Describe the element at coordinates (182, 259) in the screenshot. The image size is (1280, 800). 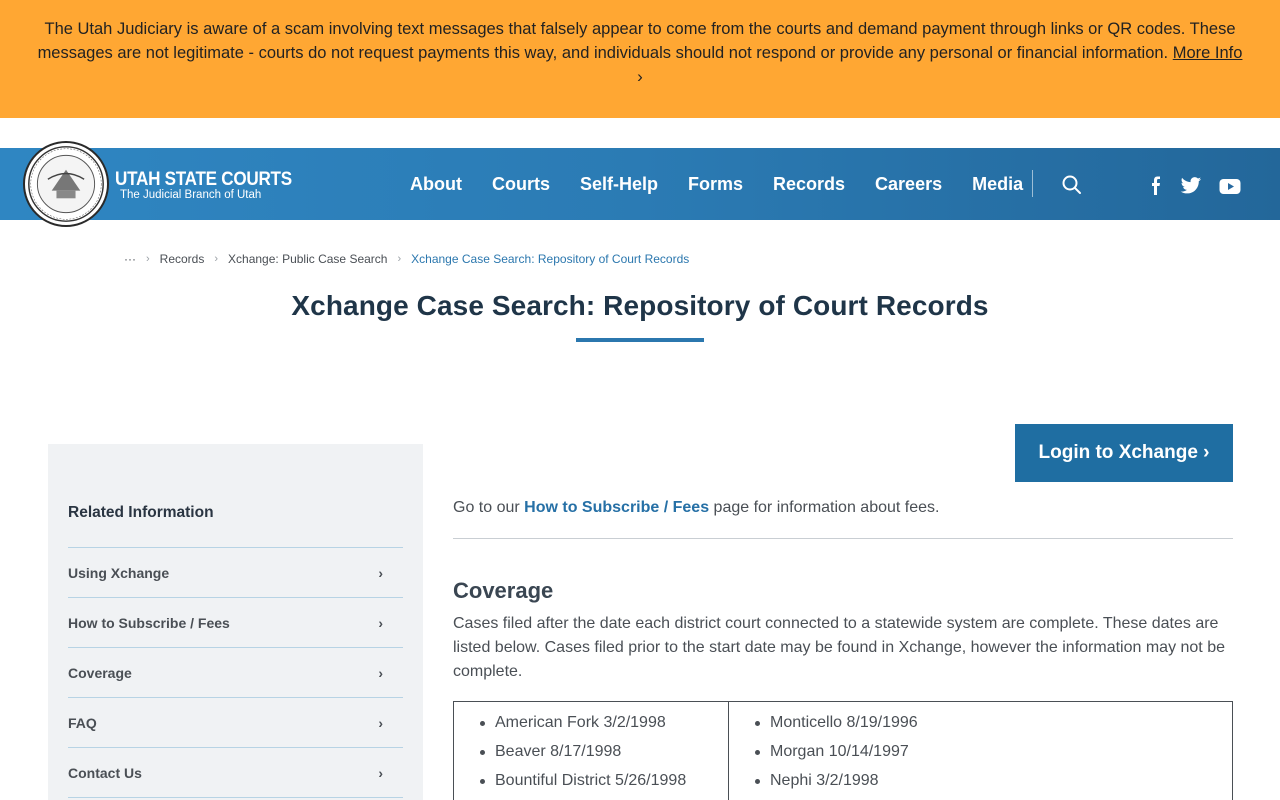
I see `breadcrumb-records: Records` at that location.